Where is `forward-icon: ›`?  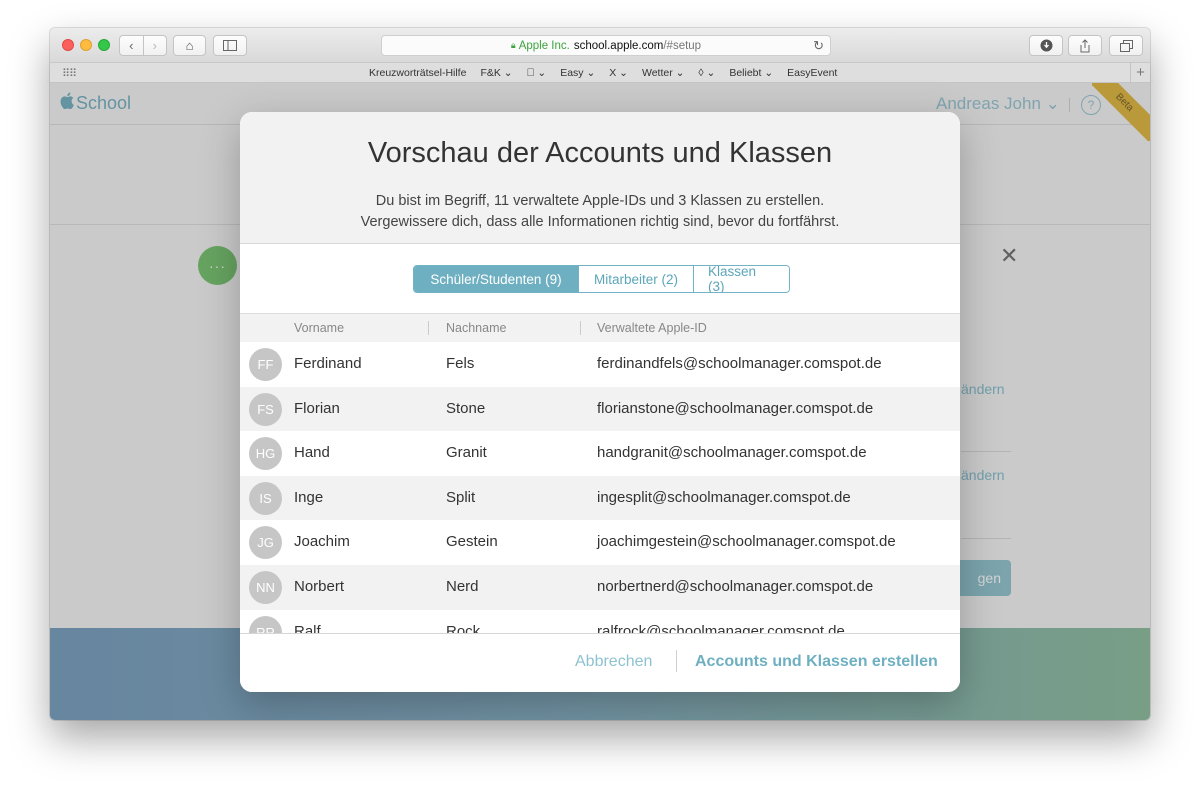
forward-icon: › is located at coordinates (154, 45).